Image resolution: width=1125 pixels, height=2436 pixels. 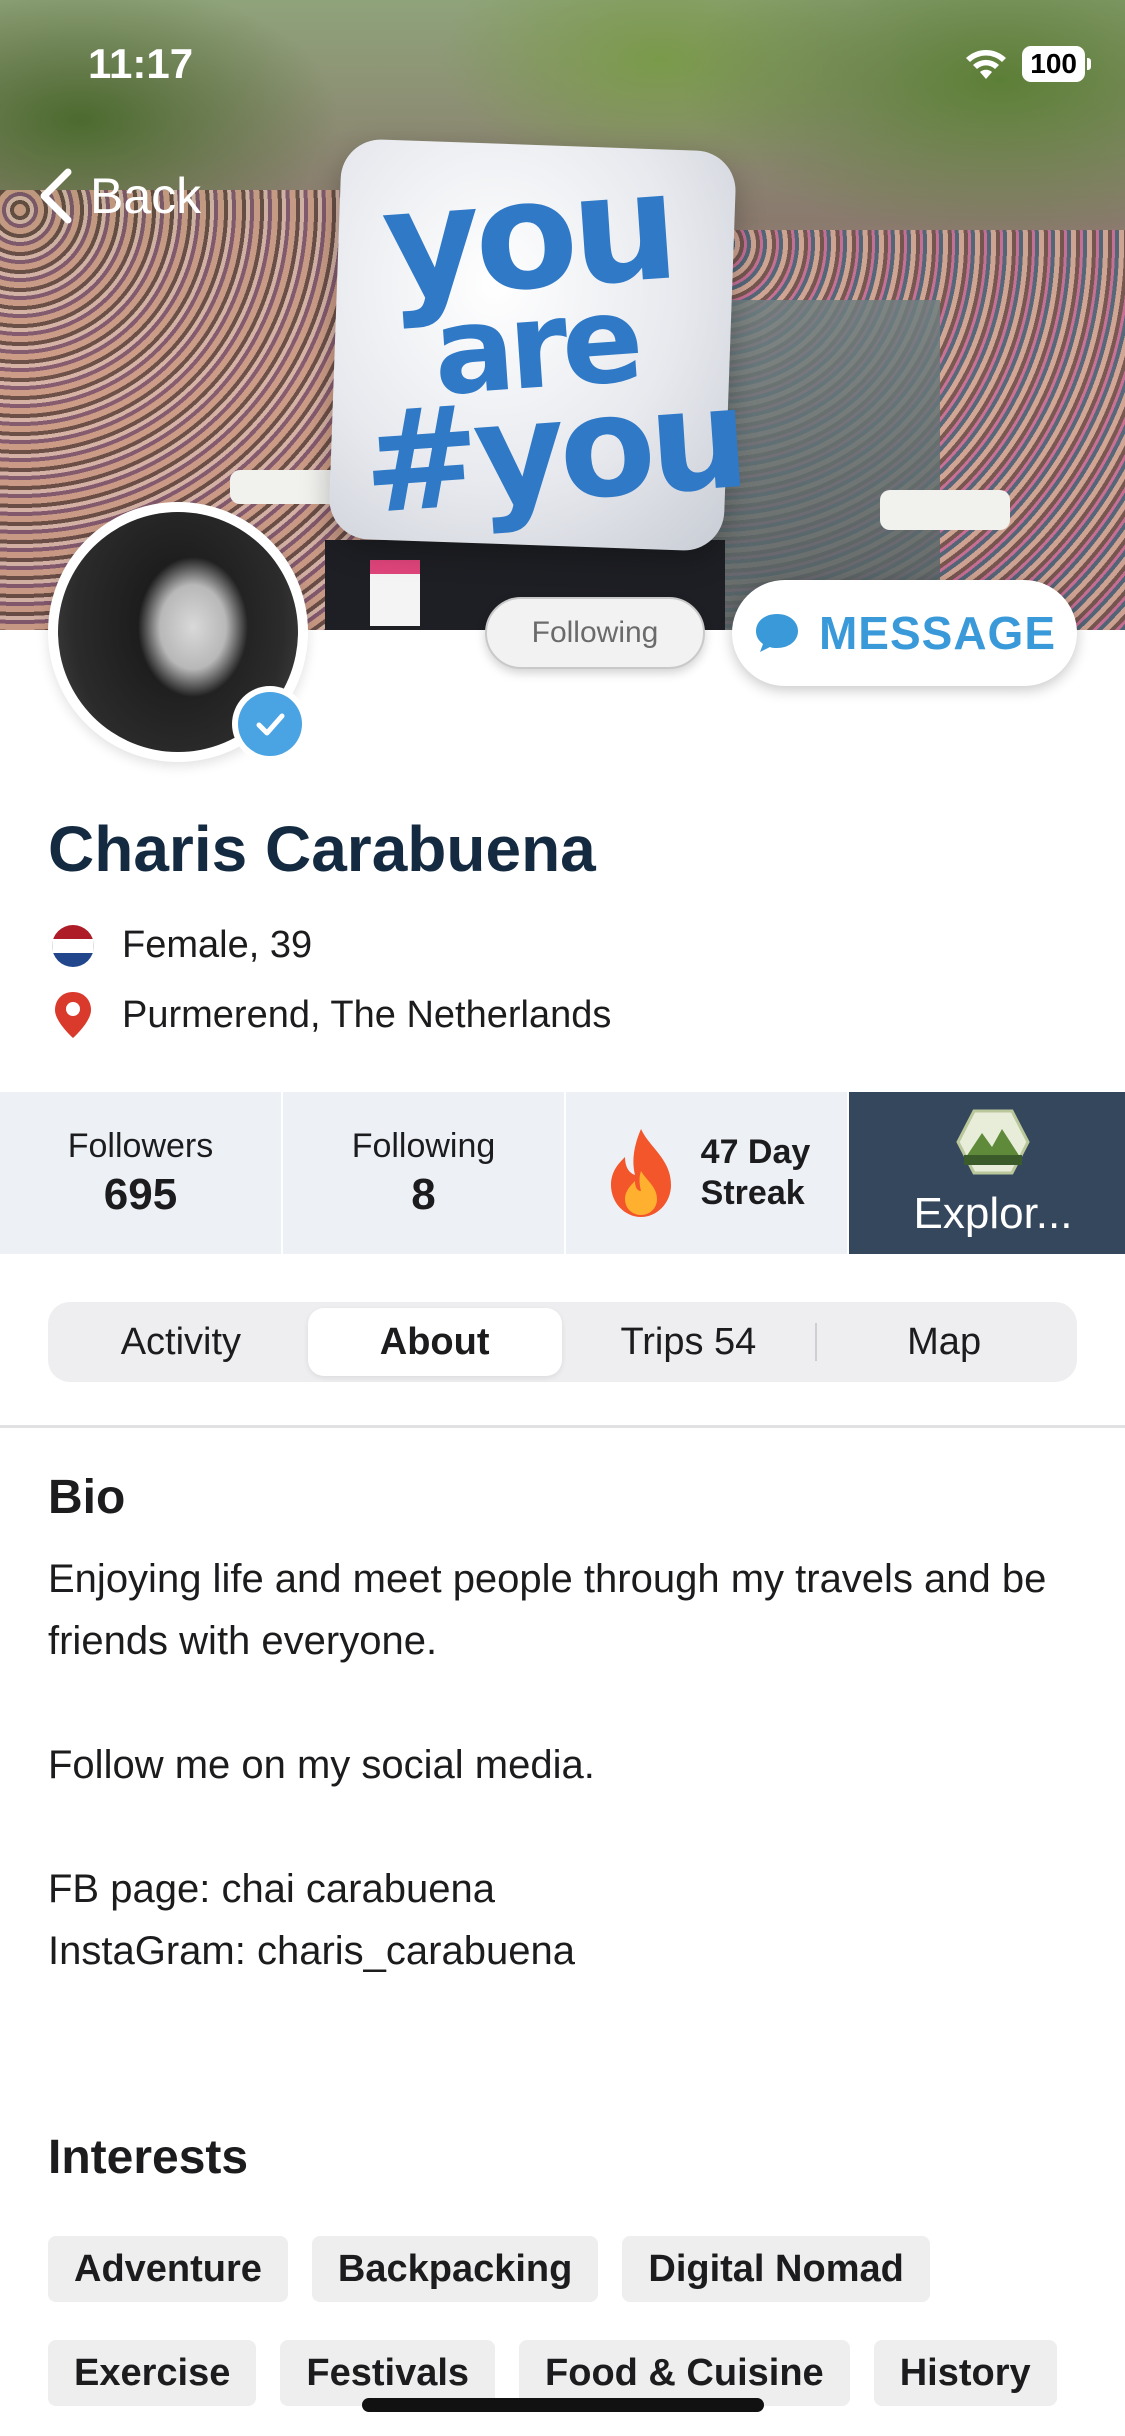 I want to click on gender-age-row: Female, 39, so click(x=182, y=945).